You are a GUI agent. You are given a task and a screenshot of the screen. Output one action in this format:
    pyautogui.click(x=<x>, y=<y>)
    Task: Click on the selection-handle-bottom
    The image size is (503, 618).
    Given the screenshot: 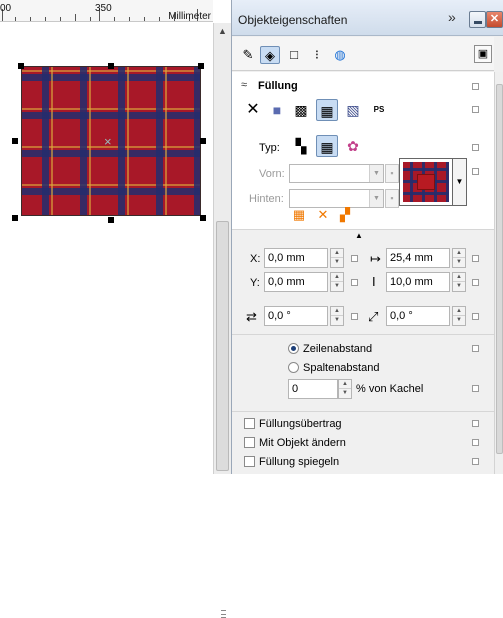 What is the action you would take?
    pyautogui.click(x=111, y=220)
    